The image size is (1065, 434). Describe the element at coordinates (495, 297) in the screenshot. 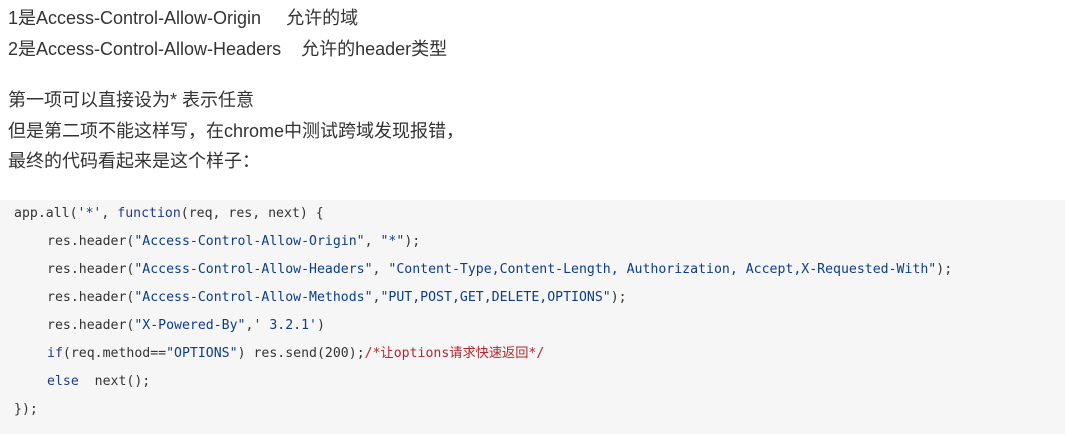

I see `code-string: "PUT,POST,GET,DELETE,OPTIONS"` at that location.